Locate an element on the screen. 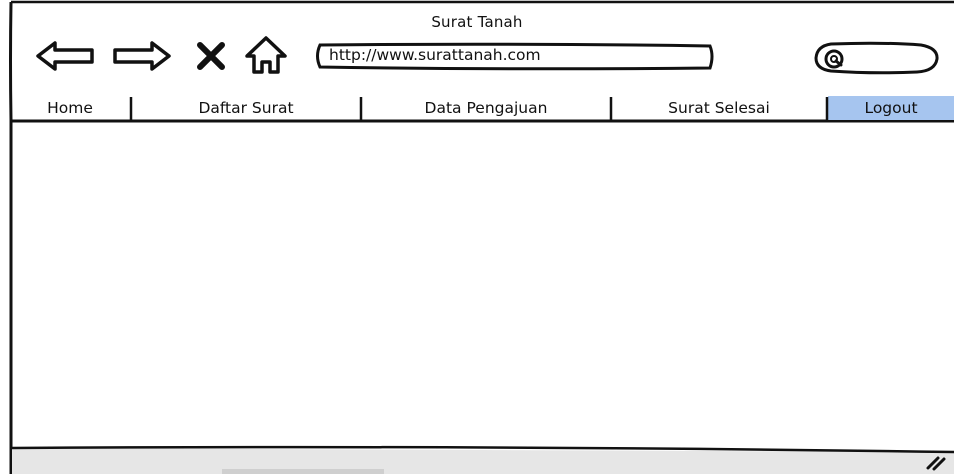 This screenshot has width=954, height=476. close-icon is located at coordinates (211, 56).